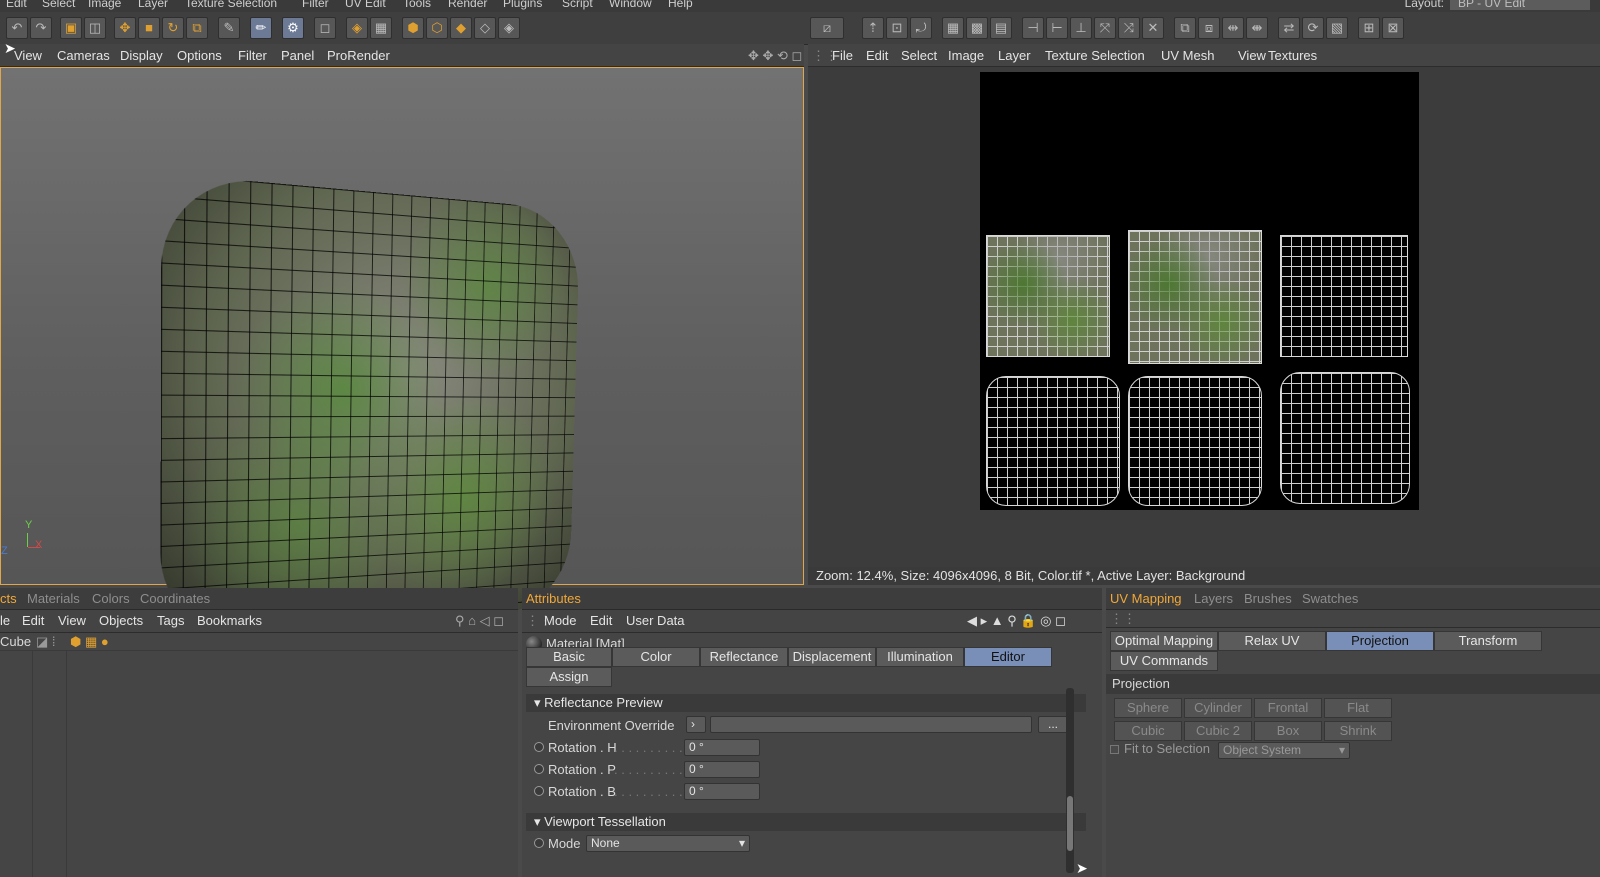 This screenshot has height=877, width=1600. What do you see at coordinates (1252, 55) in the screenshot?
I see `uv-menu-view: View` at bounding box center [1252, 55].